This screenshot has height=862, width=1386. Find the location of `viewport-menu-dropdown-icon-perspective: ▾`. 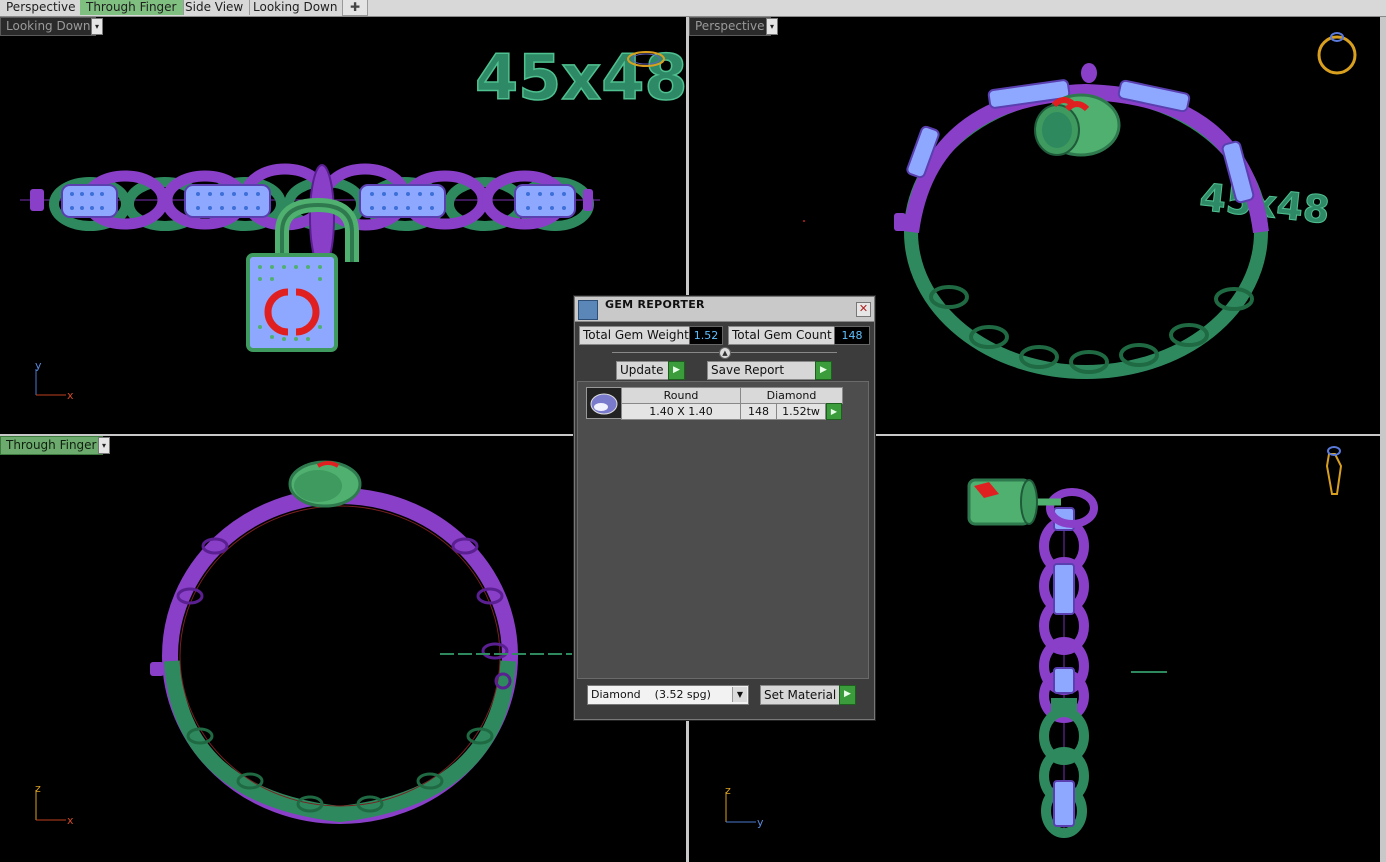

viewport-menu-dropdown-icon-perspective: ▾ is located at coordinates (772, 26).